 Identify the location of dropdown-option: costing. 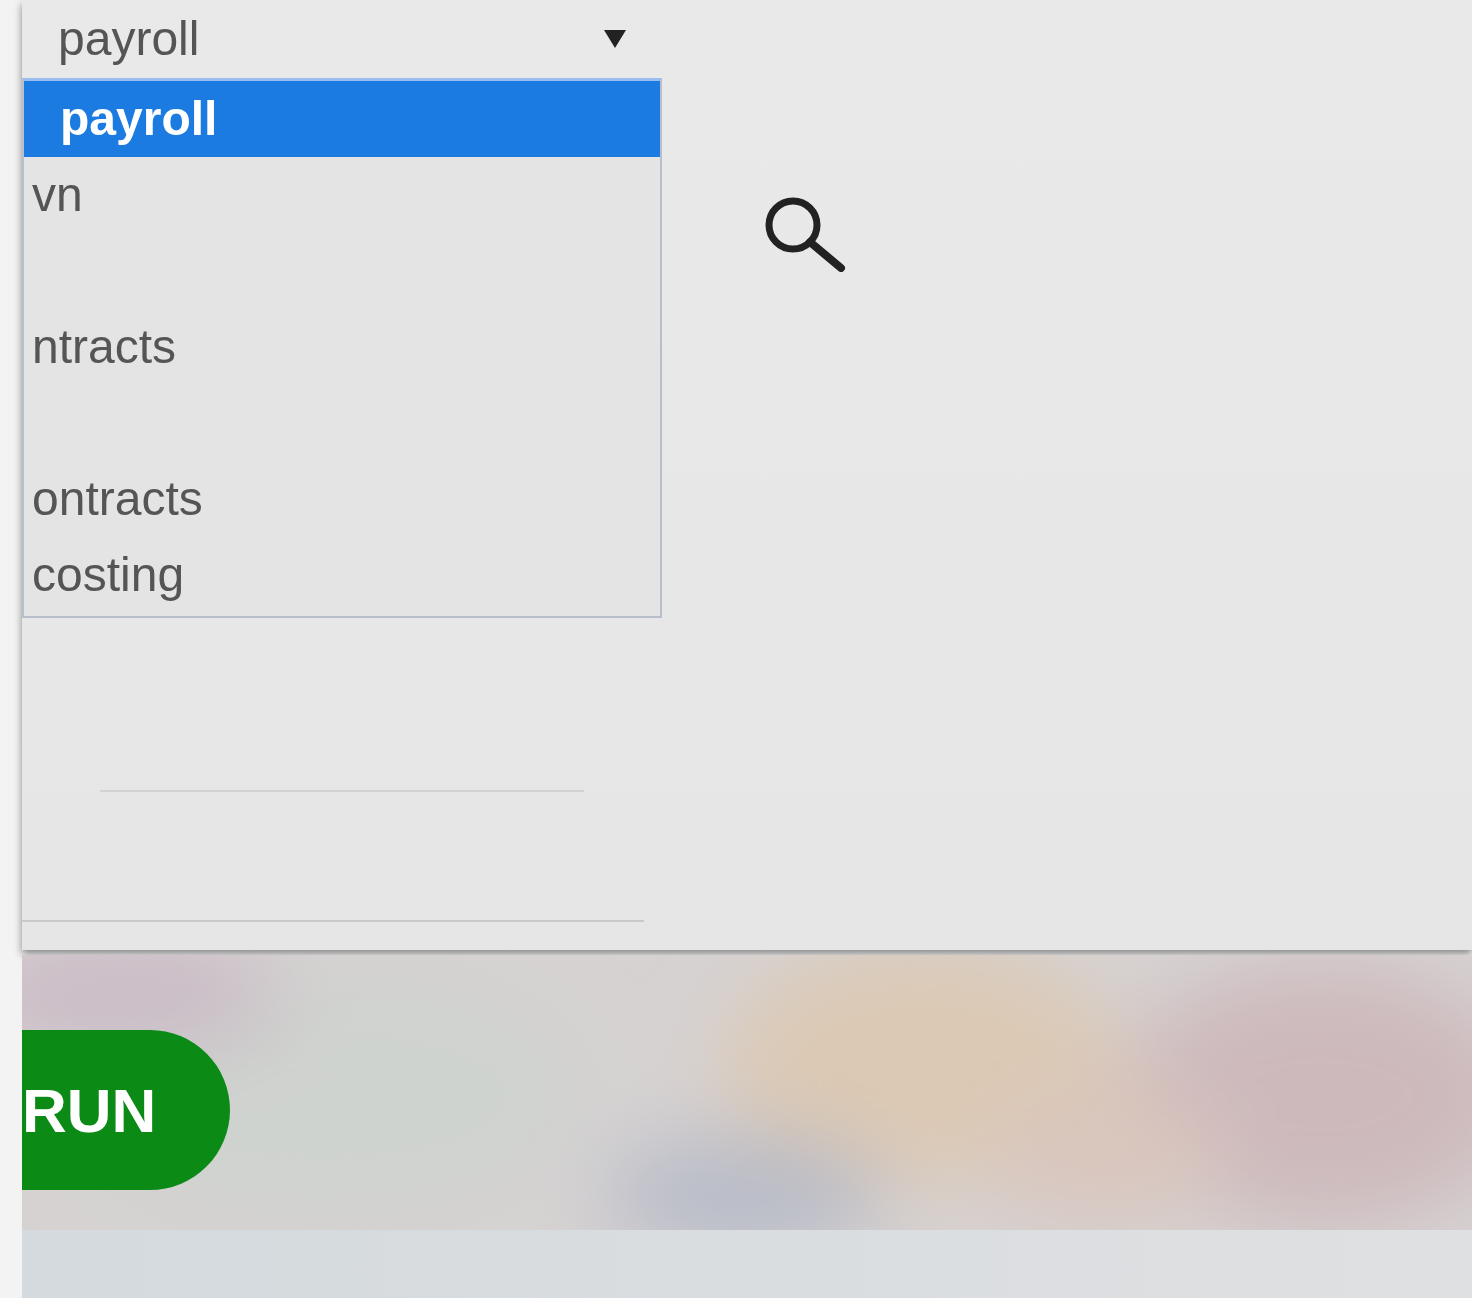
(342, 575).